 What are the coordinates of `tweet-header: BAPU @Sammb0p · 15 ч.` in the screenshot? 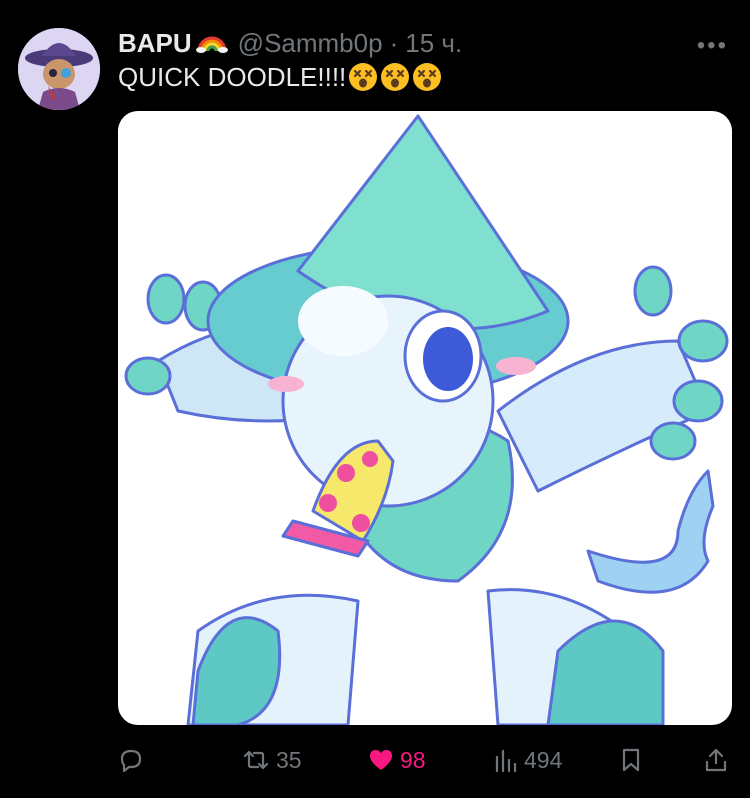 It's located at (290, 43).